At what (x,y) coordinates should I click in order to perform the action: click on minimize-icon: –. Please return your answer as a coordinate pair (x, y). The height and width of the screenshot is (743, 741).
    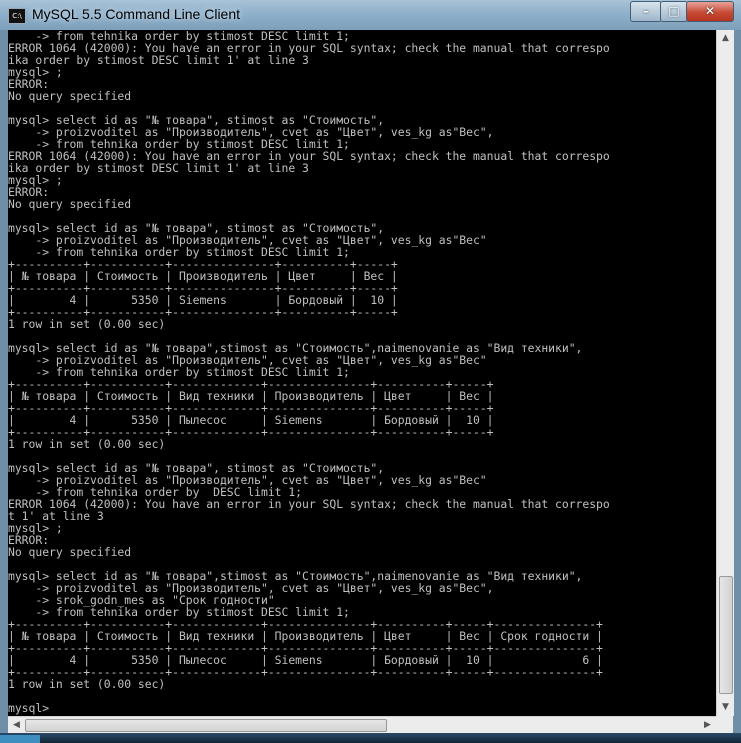
    Looking at the image, I should click on (646, 11).